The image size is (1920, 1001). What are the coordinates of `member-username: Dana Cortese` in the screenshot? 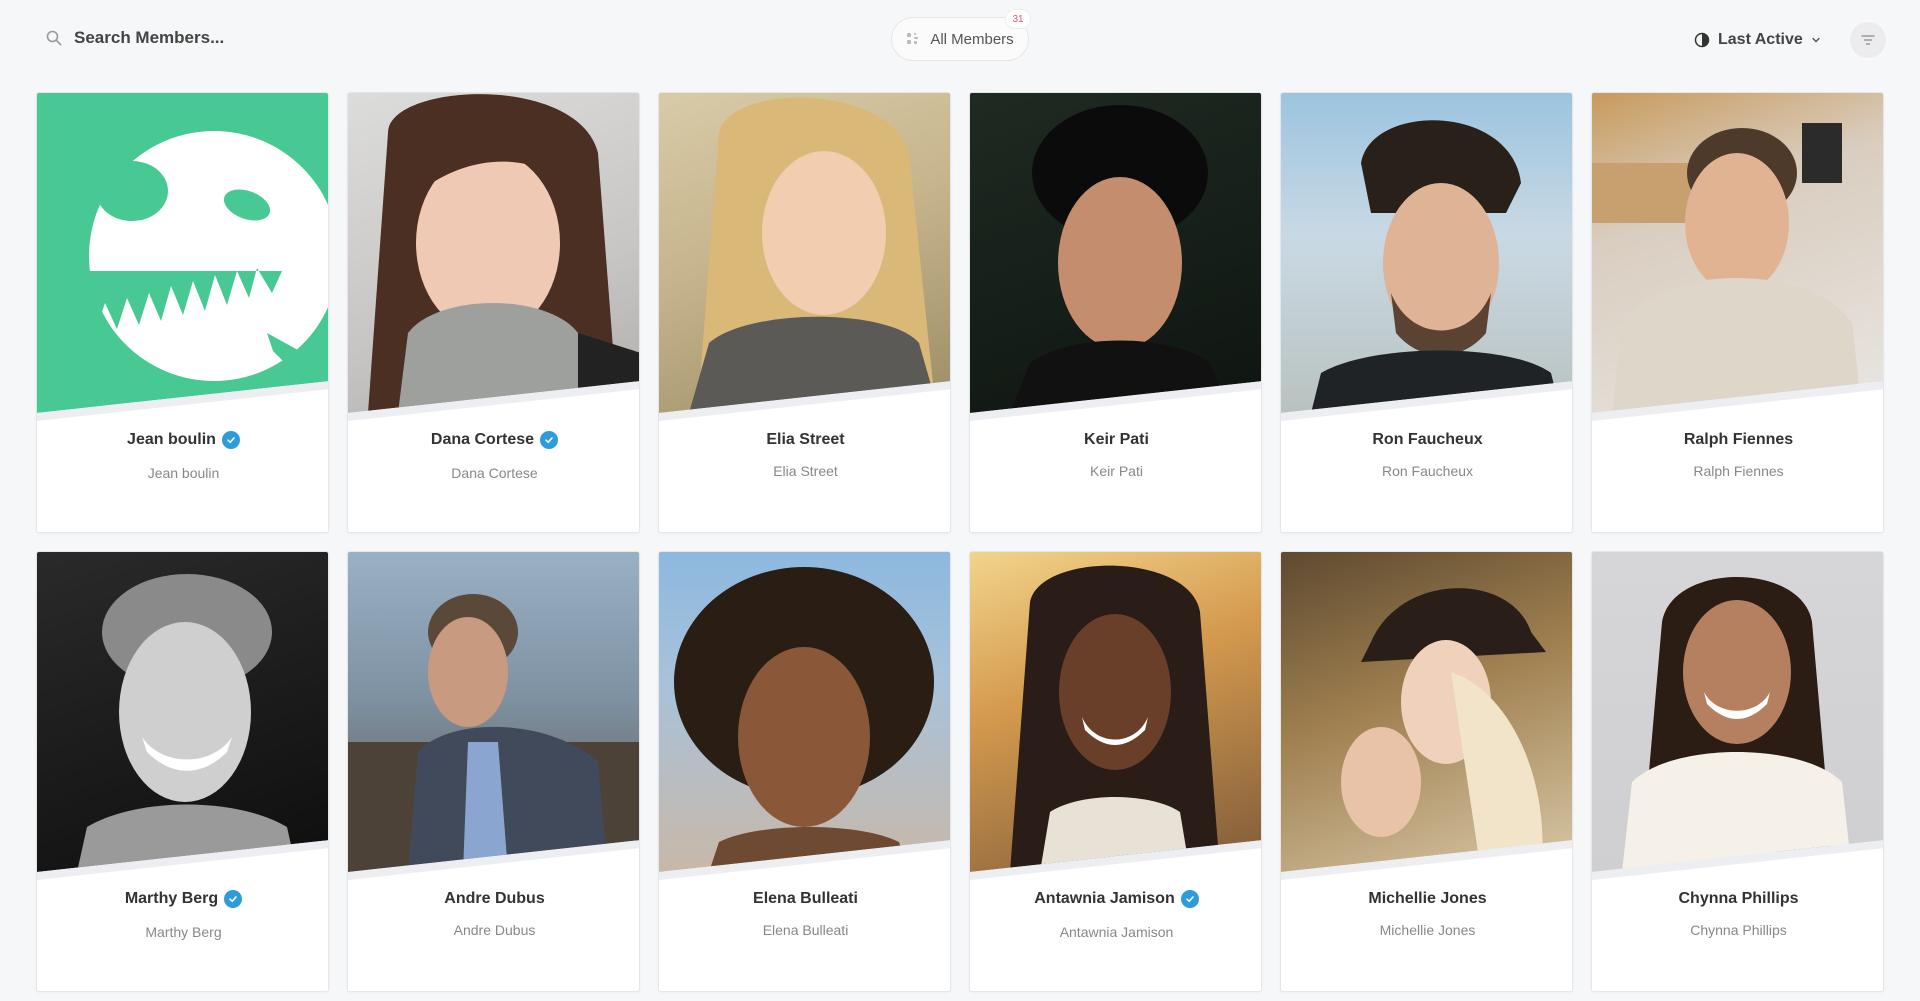 It's located at (494, 473).